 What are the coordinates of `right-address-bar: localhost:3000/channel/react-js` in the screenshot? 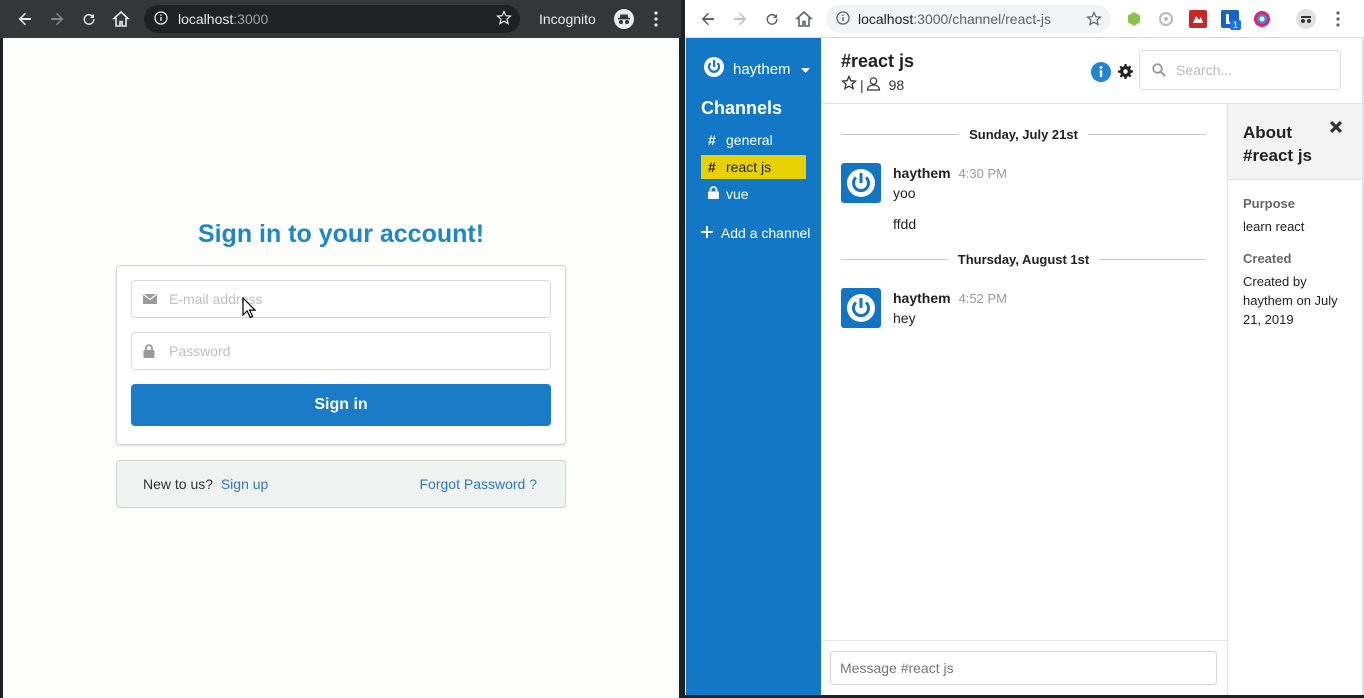 It's located at (968, 19).